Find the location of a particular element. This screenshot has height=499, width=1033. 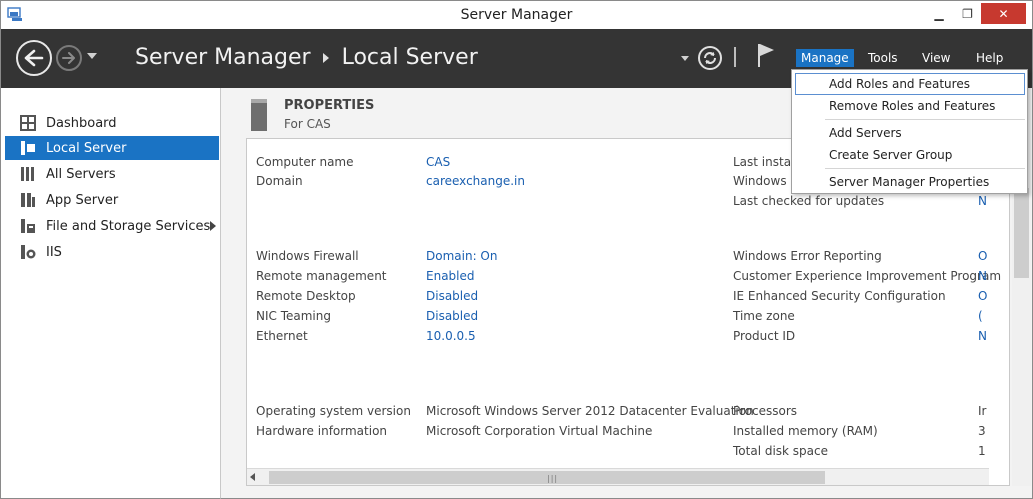

local-server-icon is located at coordinates (28, 148).